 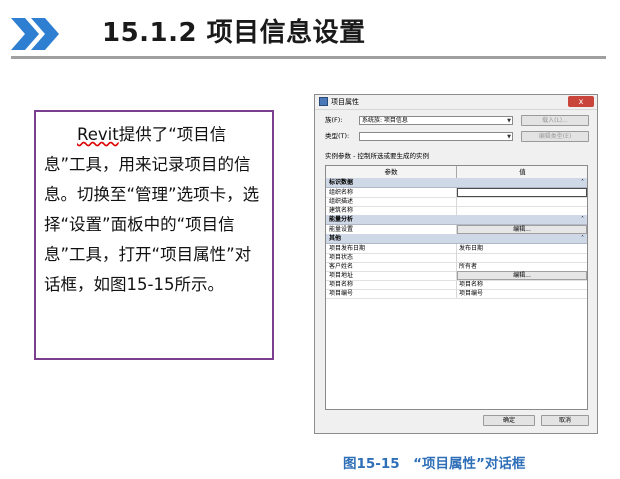 What do you see at coordinates (35, 34) in the screenshot?
I see `chevron-logo-icon` at bounding box center [35, 34].